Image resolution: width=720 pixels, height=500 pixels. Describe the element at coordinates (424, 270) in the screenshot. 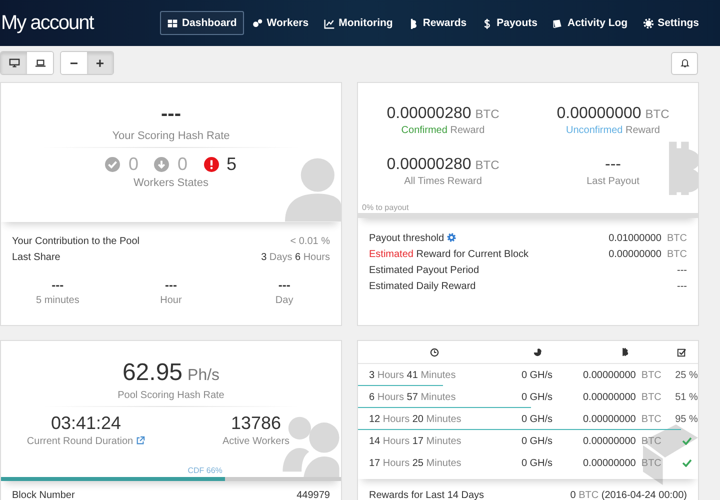

I see `detail-label: Estimated Payout Period` at that location.